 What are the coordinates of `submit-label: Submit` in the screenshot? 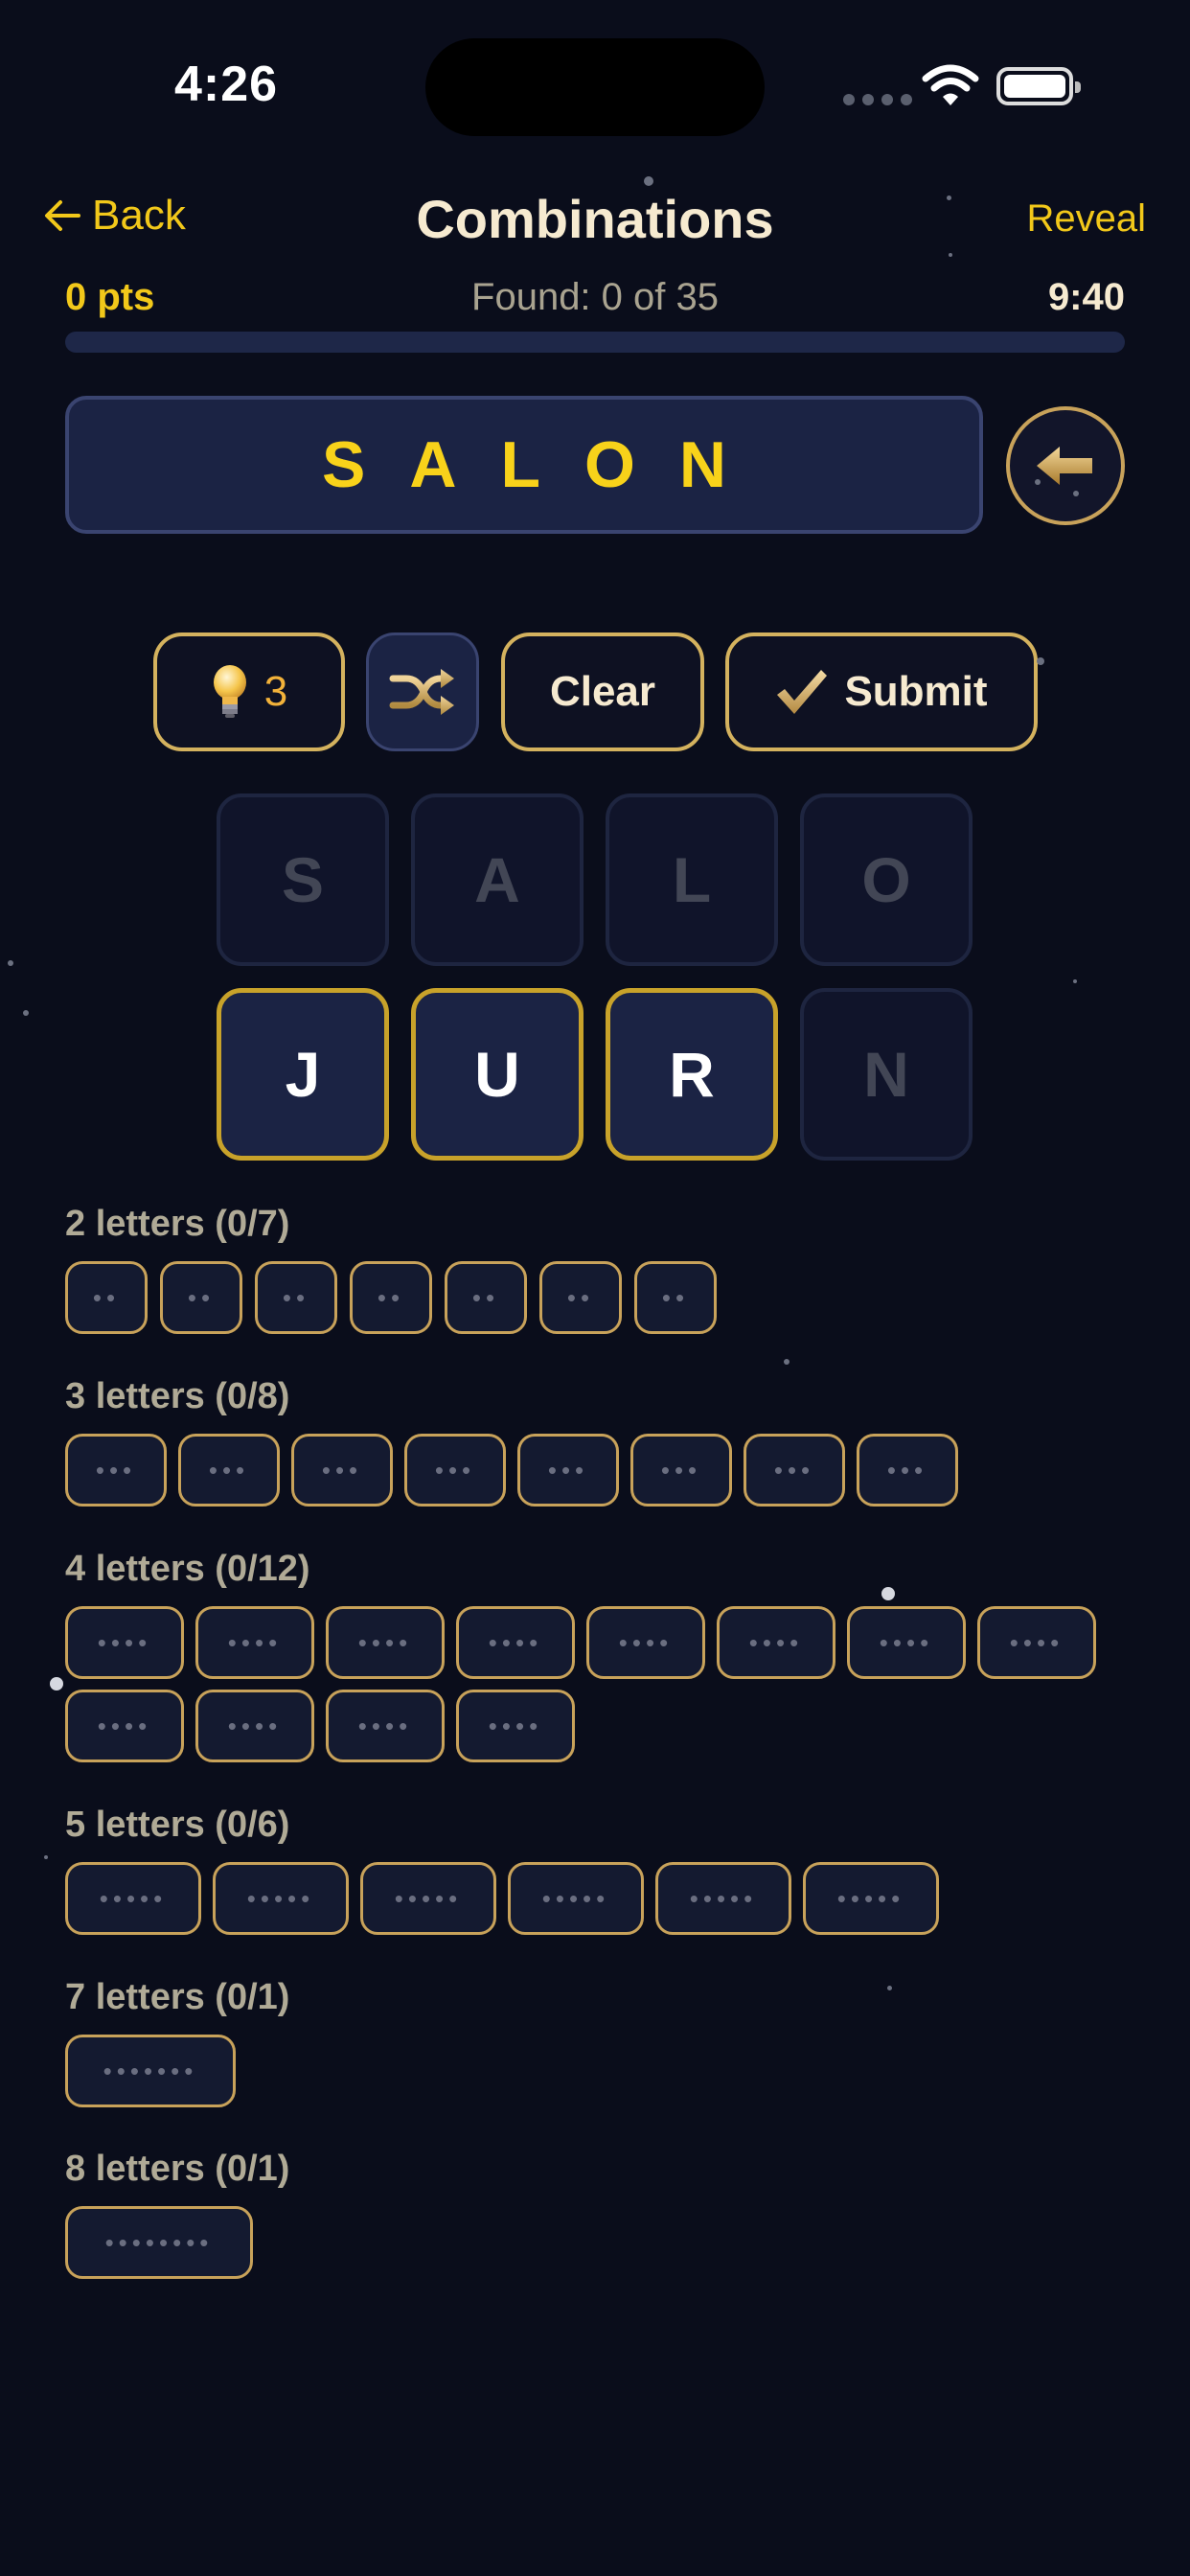 It's located at (916, 691).